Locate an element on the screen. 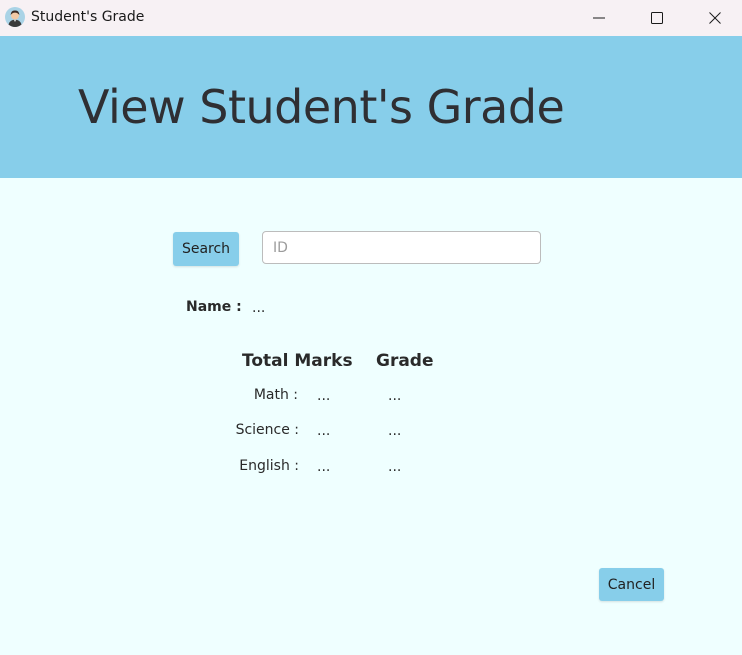  grade-header: Grade is located at coordinates (405, 361).